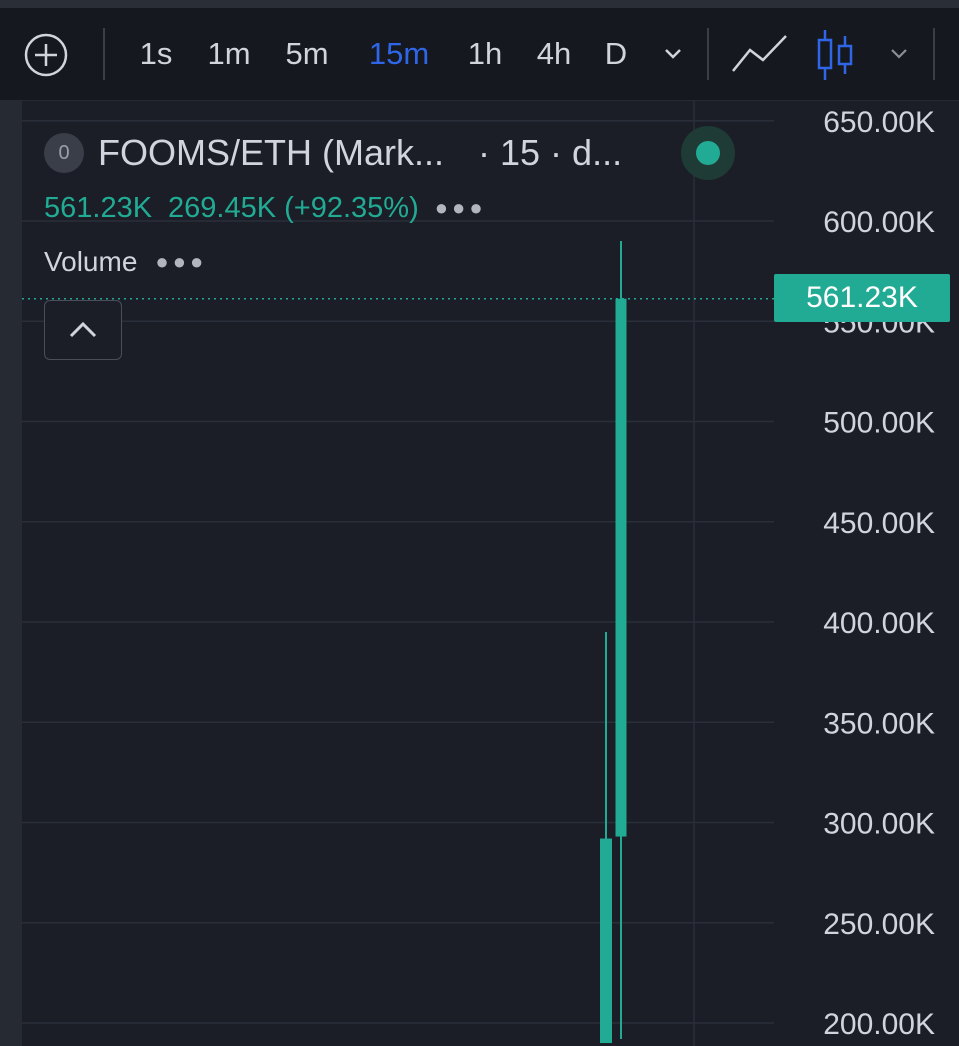 The image size is (959, 1046). What do you see at coordinates (11, 573) in the screenshot?
I see `left-panel-strip` at bounding box center [11, 573].